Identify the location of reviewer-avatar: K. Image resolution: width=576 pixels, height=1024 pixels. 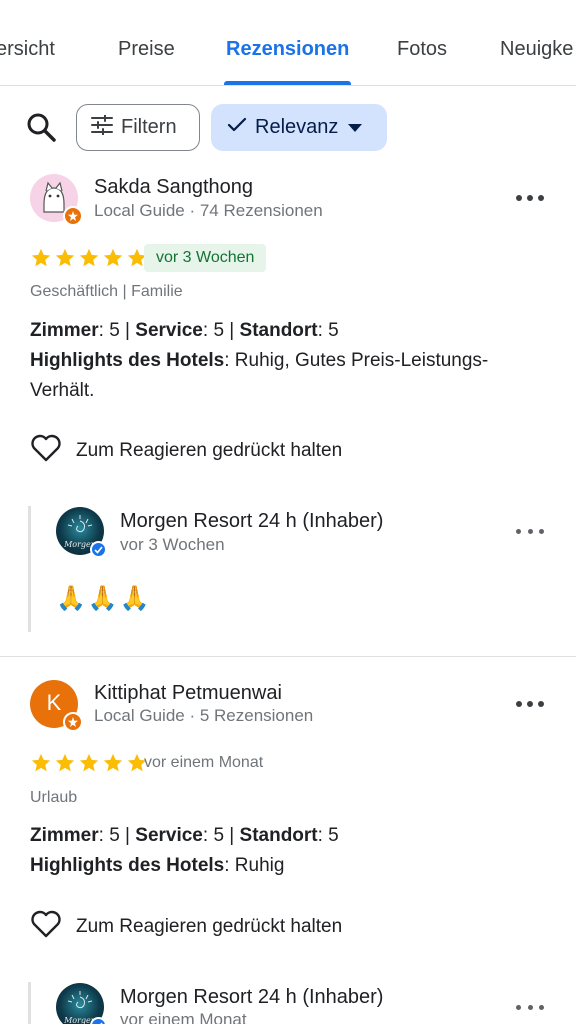
(56, 706).